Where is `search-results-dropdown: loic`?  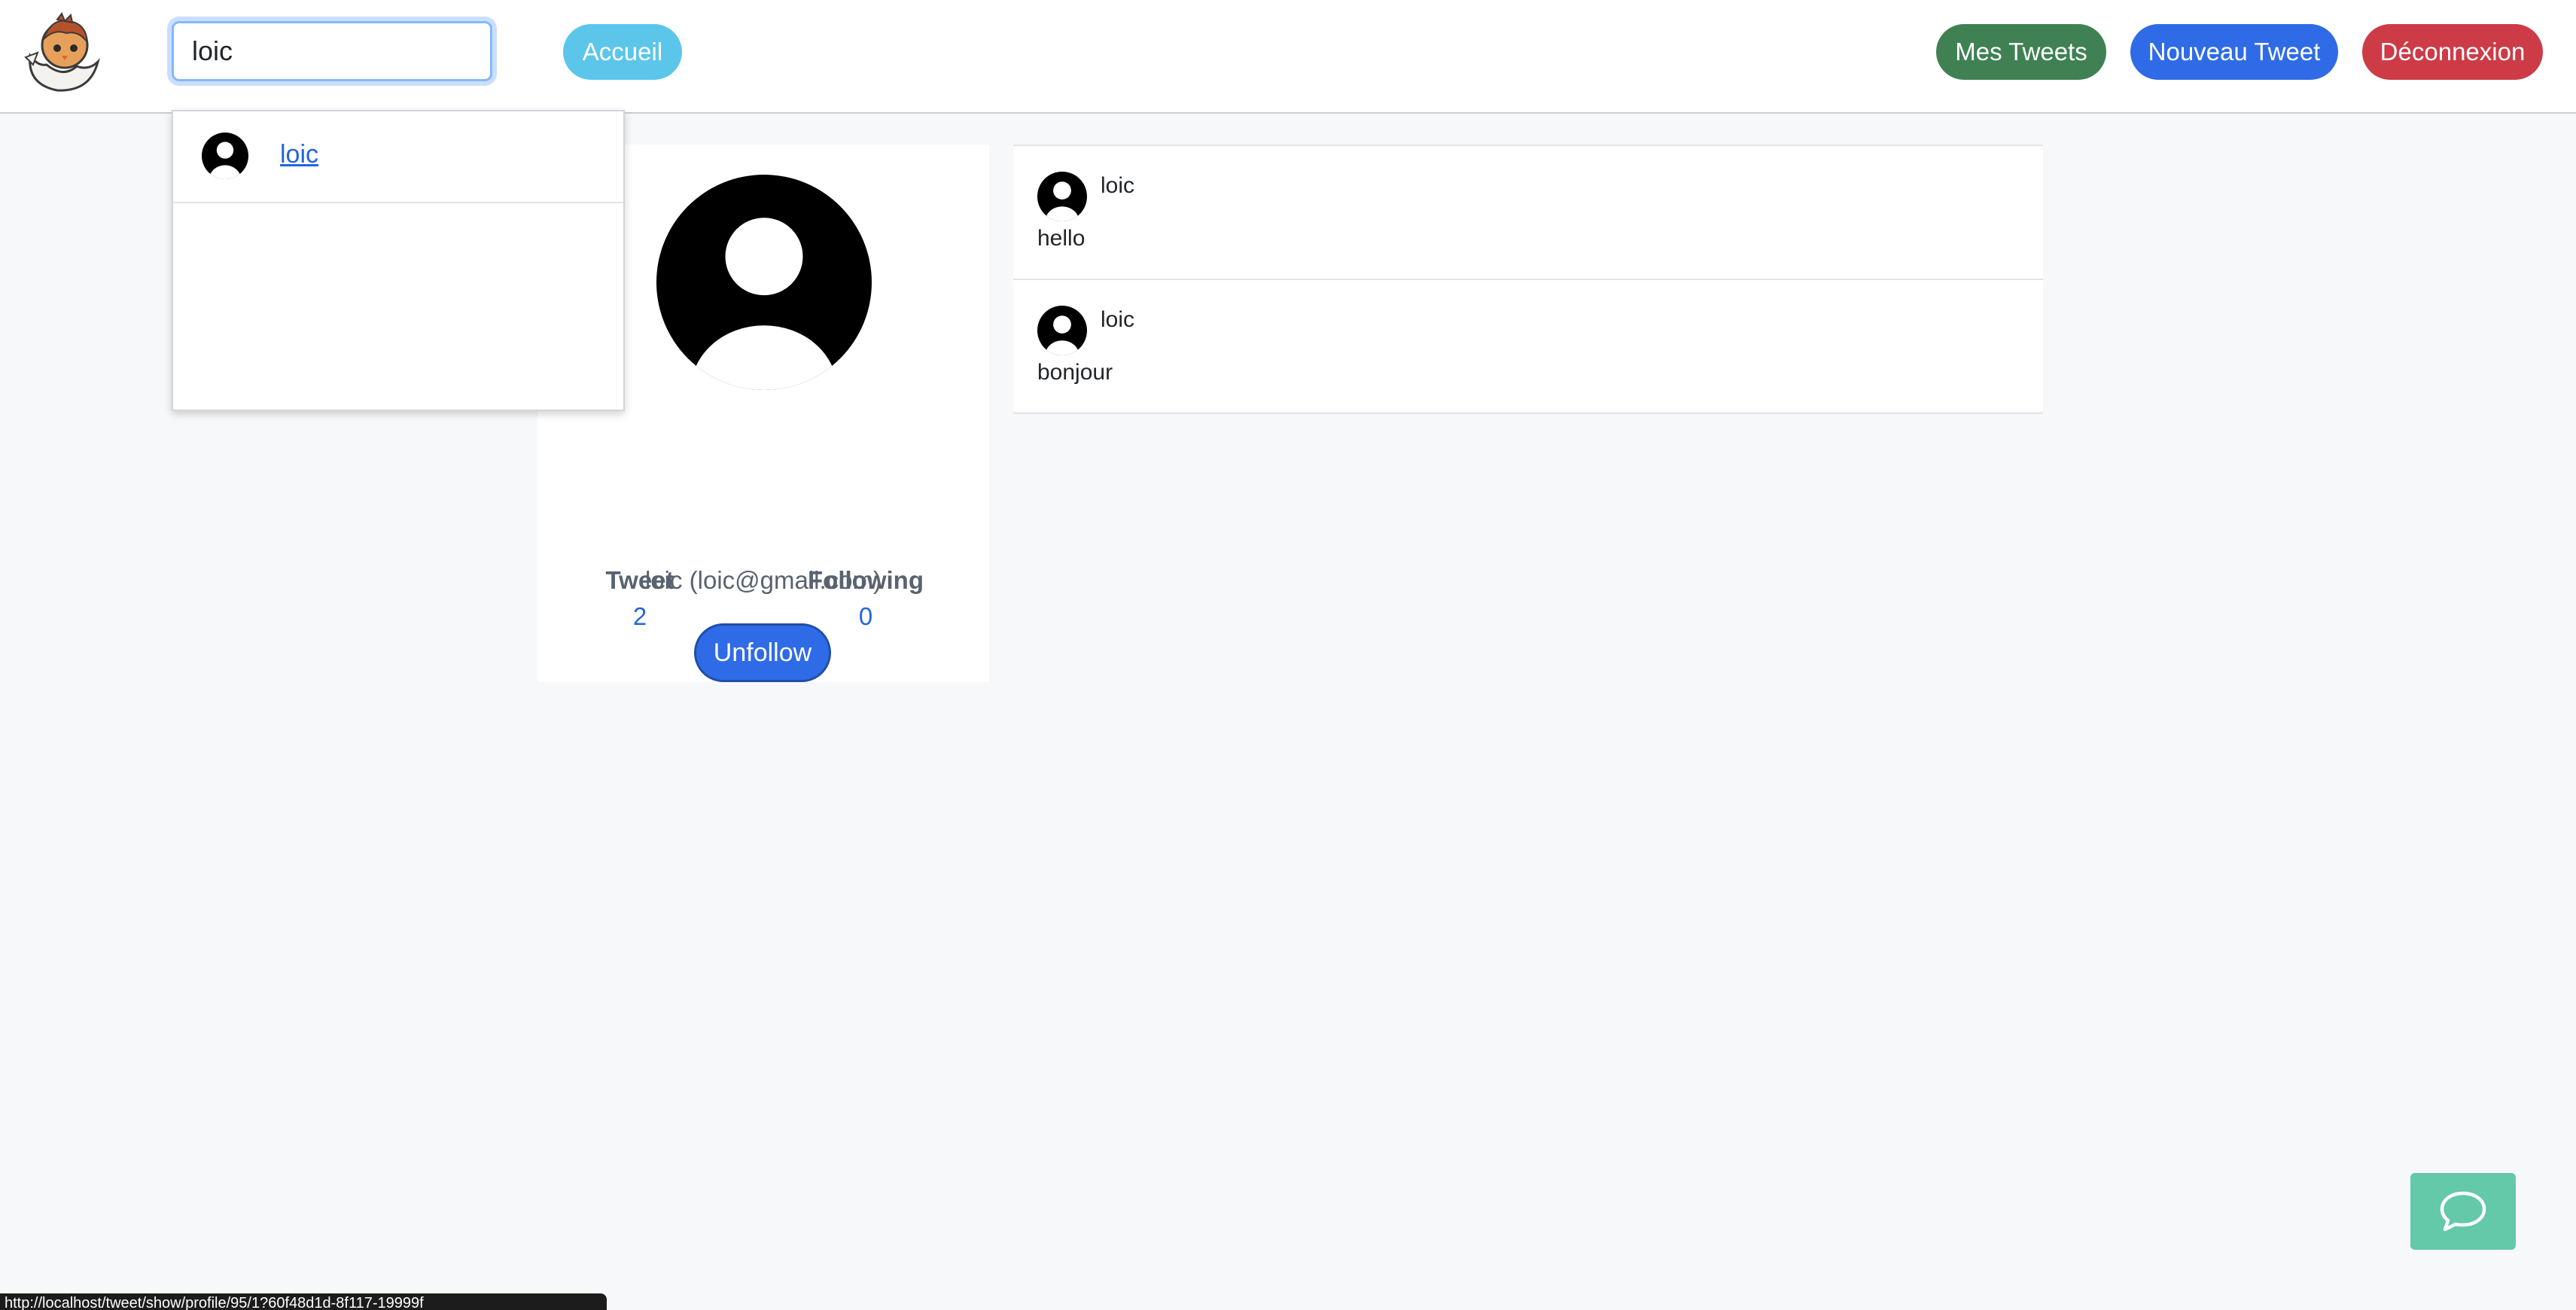
search-results-dropdown: loic is located at coordinates (399, 260).